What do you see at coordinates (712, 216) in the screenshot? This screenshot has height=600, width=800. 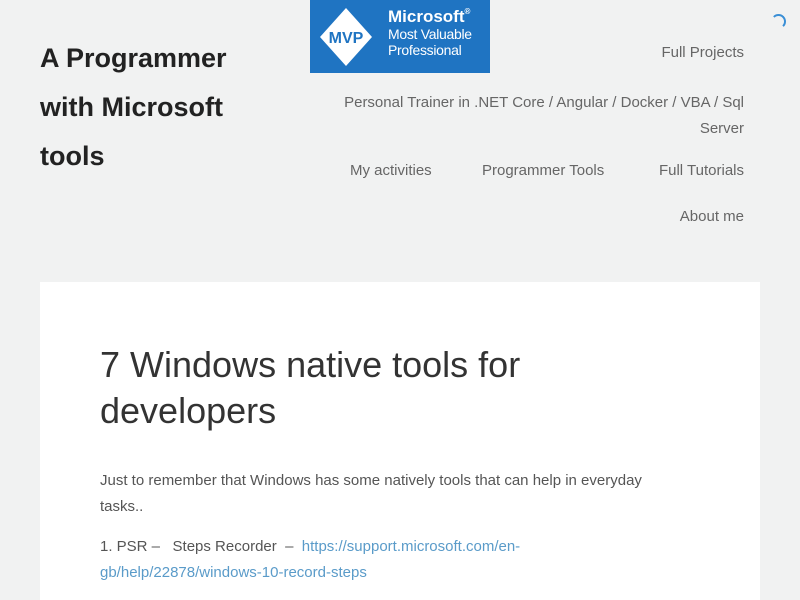 I see `nav-about-me: About me` at bounding box center [712, 216].